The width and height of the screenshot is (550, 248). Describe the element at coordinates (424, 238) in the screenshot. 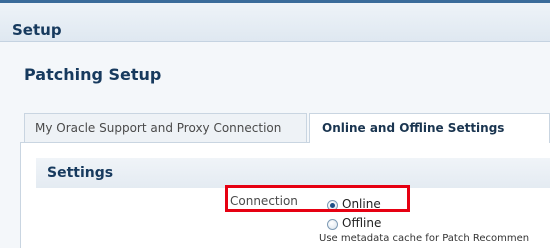

I see `metadata-cache-hint: Use metadata cache for Patch Recommen` at that location.